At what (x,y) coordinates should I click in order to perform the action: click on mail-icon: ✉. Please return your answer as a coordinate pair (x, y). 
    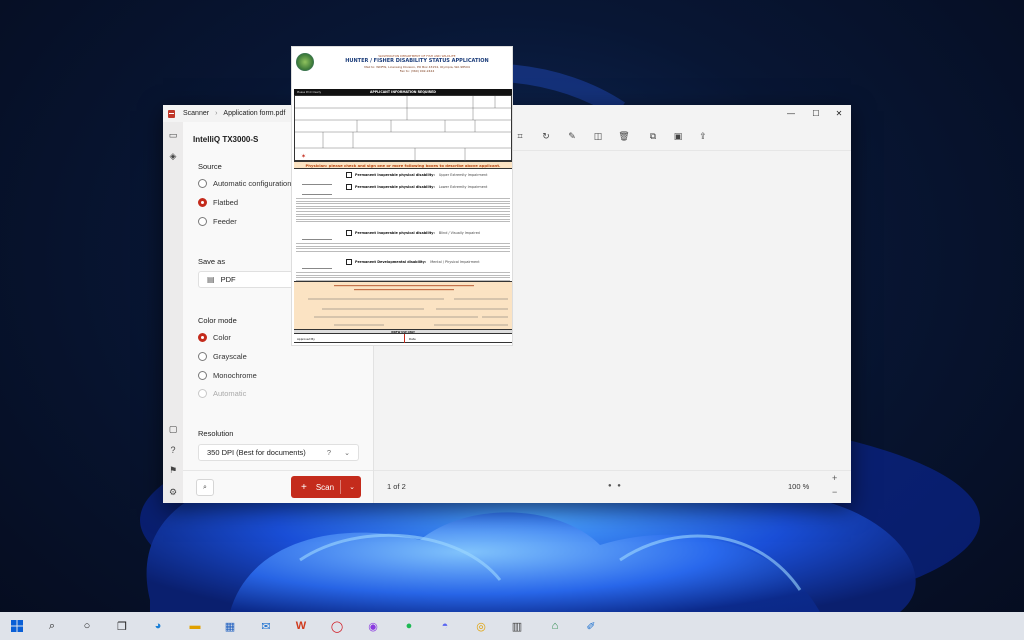
    Looking at the image, I should click on (266, 626).